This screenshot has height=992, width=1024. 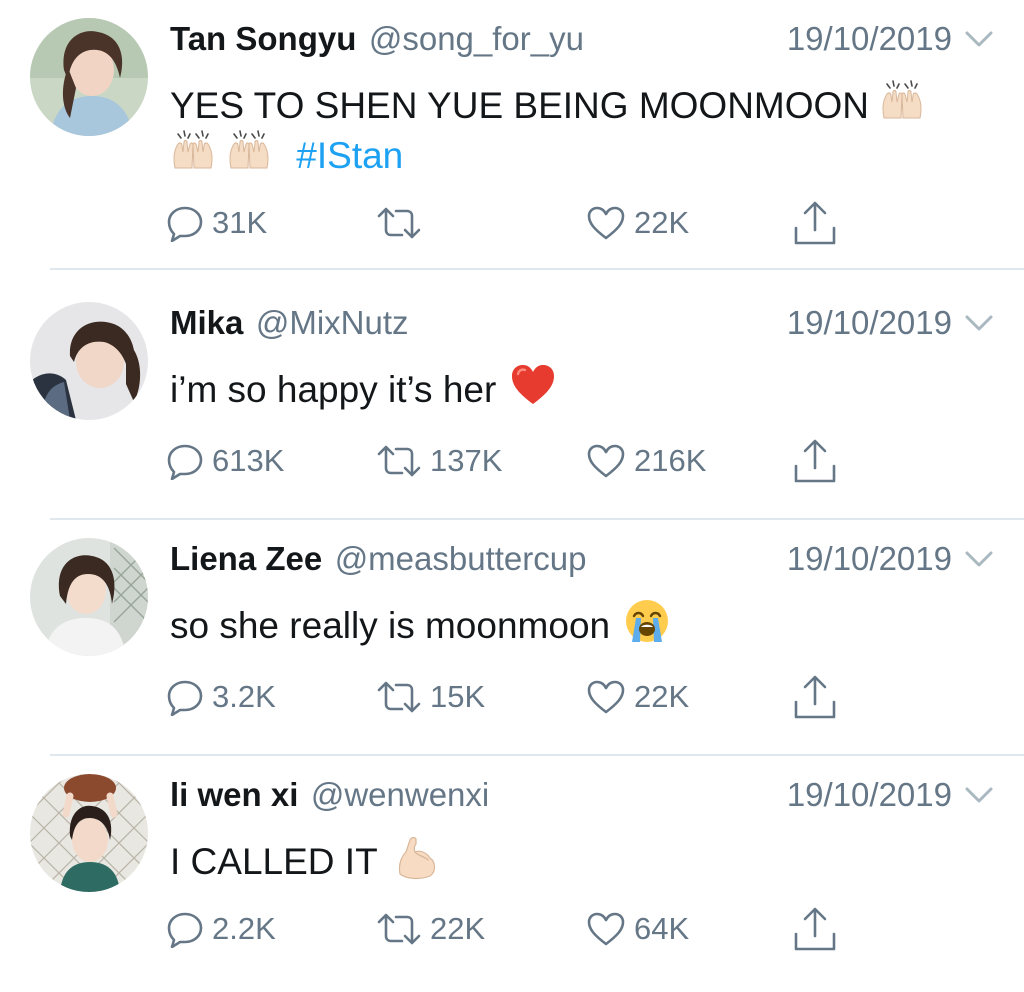 What do you see at coordinates (263, 38) in the screenshot?
I see `display-name: Tan Songyu` at bounding box center [263, 38].